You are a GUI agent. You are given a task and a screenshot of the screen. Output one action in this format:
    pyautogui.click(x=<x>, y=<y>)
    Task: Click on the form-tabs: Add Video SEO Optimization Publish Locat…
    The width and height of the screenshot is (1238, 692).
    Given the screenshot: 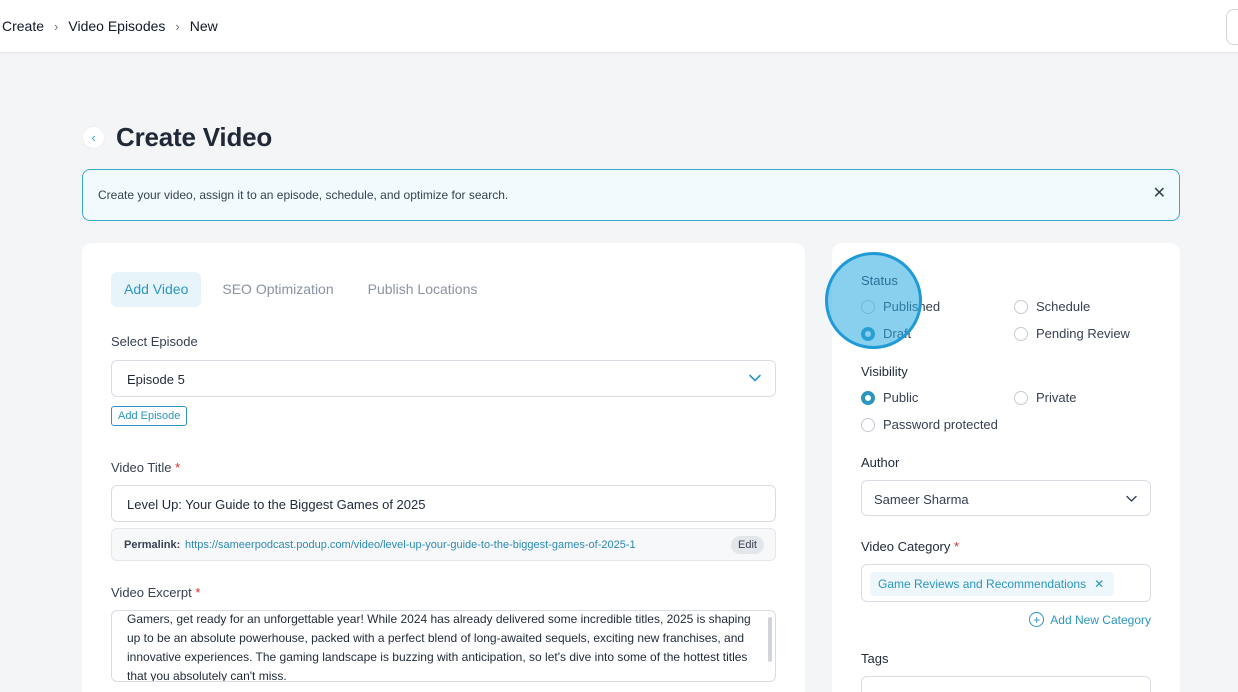 What is the action you would take?
    pyautogui.click(x=304, y=289)
    